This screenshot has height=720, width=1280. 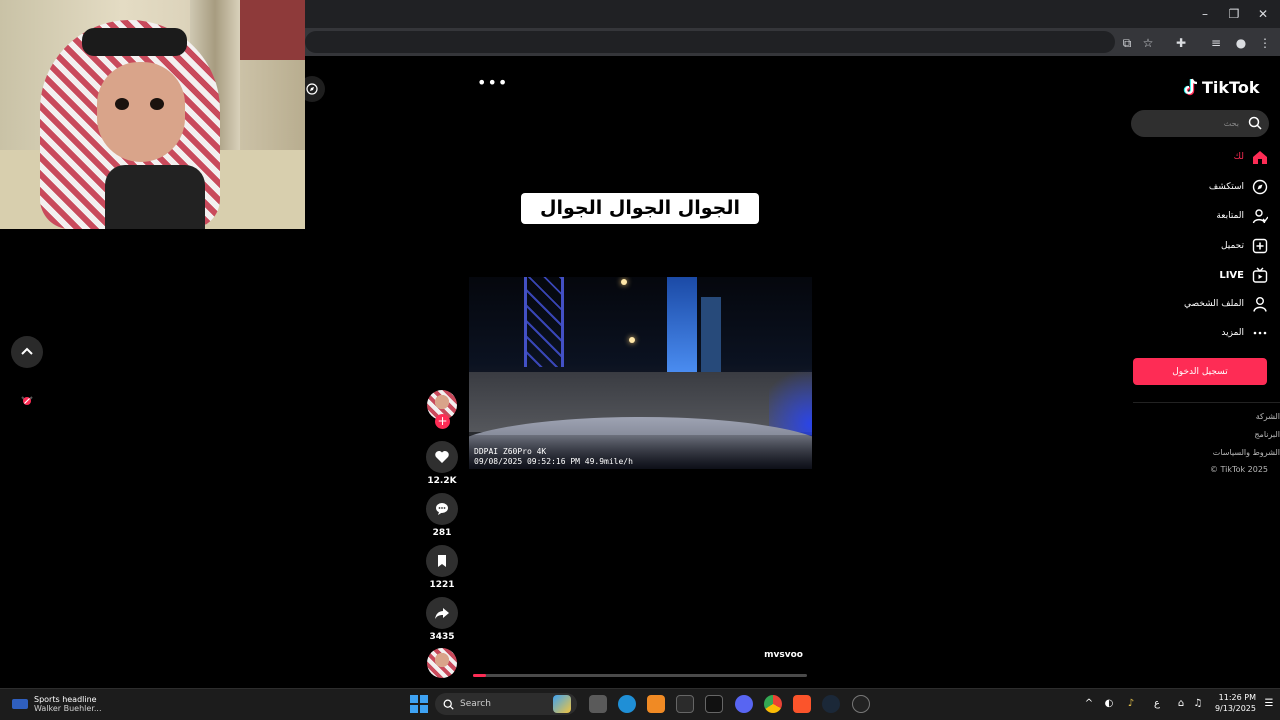 I want to click on sidebar-item-more: المزيد, so click(x=1209, y=333).